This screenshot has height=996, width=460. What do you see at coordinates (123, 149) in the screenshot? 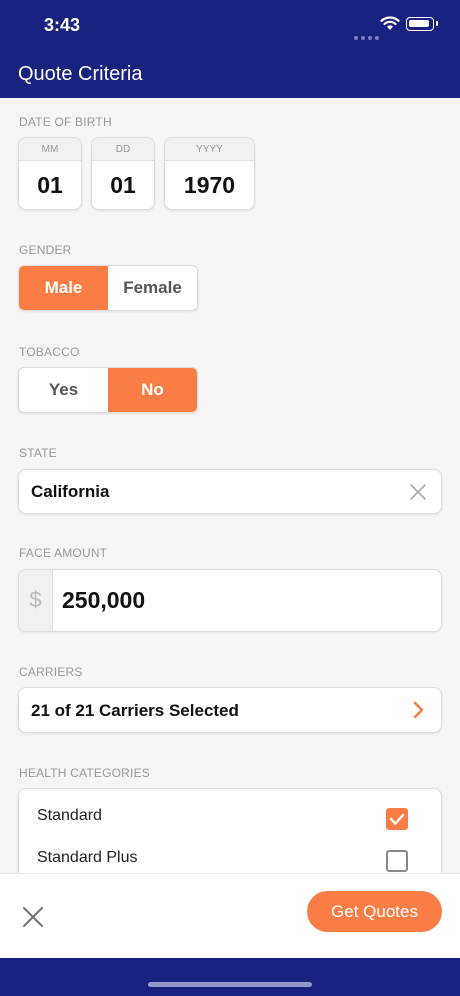
I see `dob-day-header: DD` at bounding box center [123, 149].